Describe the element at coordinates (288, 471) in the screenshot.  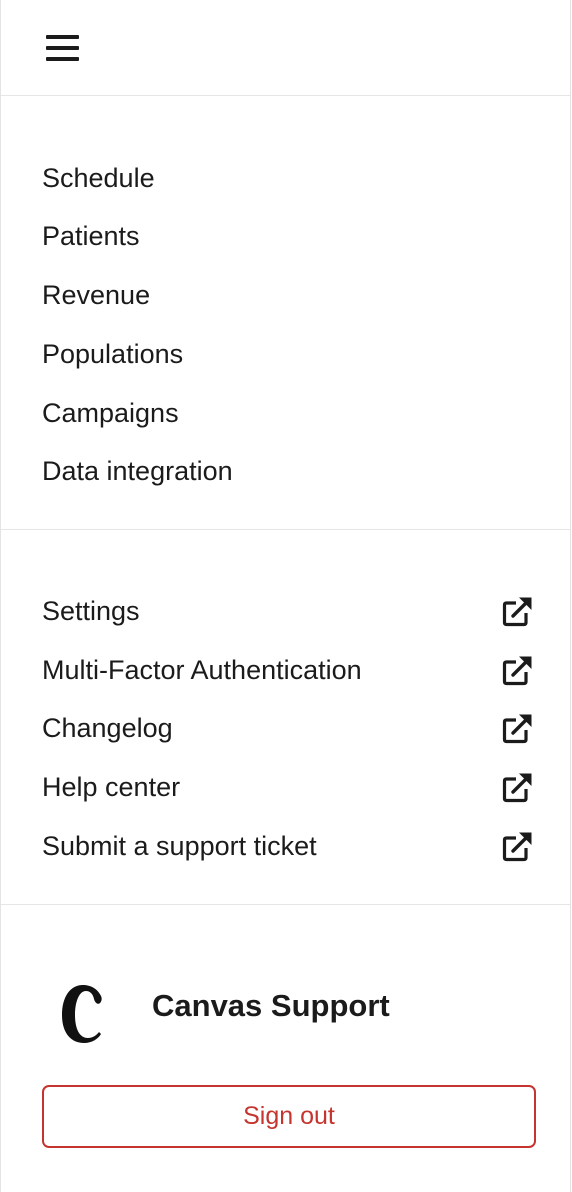
I see `nav-item-data-integration: Data integration` at that location.